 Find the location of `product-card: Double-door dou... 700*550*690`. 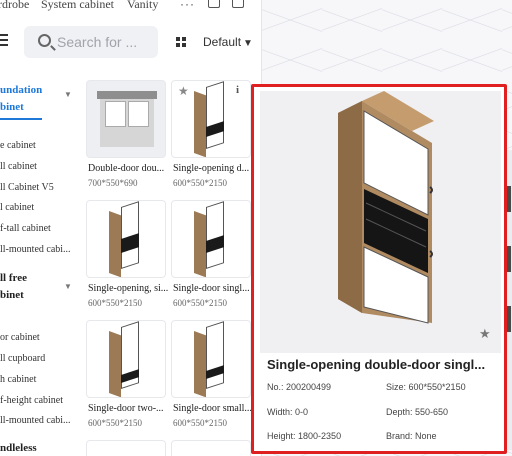

product-card: Double-door dou... 700*550*690 is located at coordinates (126, 139).